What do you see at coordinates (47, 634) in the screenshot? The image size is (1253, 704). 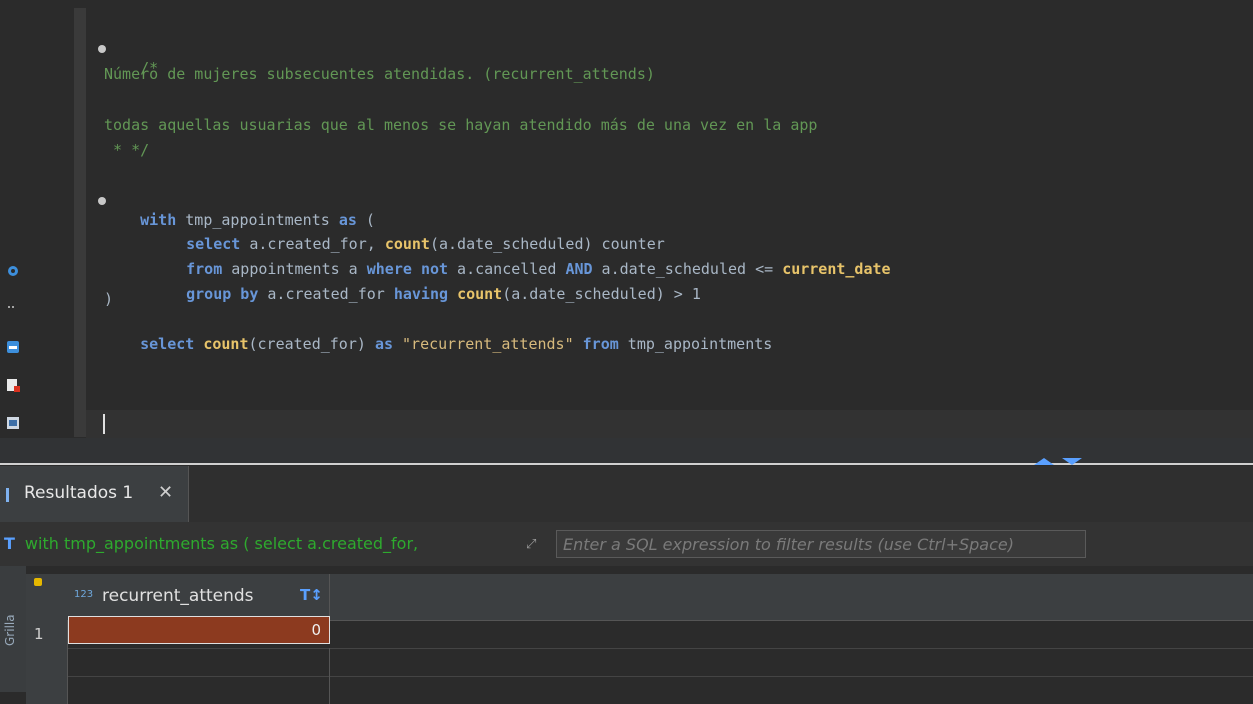 I see `row-number: 1` at bounding box center [47, 634].